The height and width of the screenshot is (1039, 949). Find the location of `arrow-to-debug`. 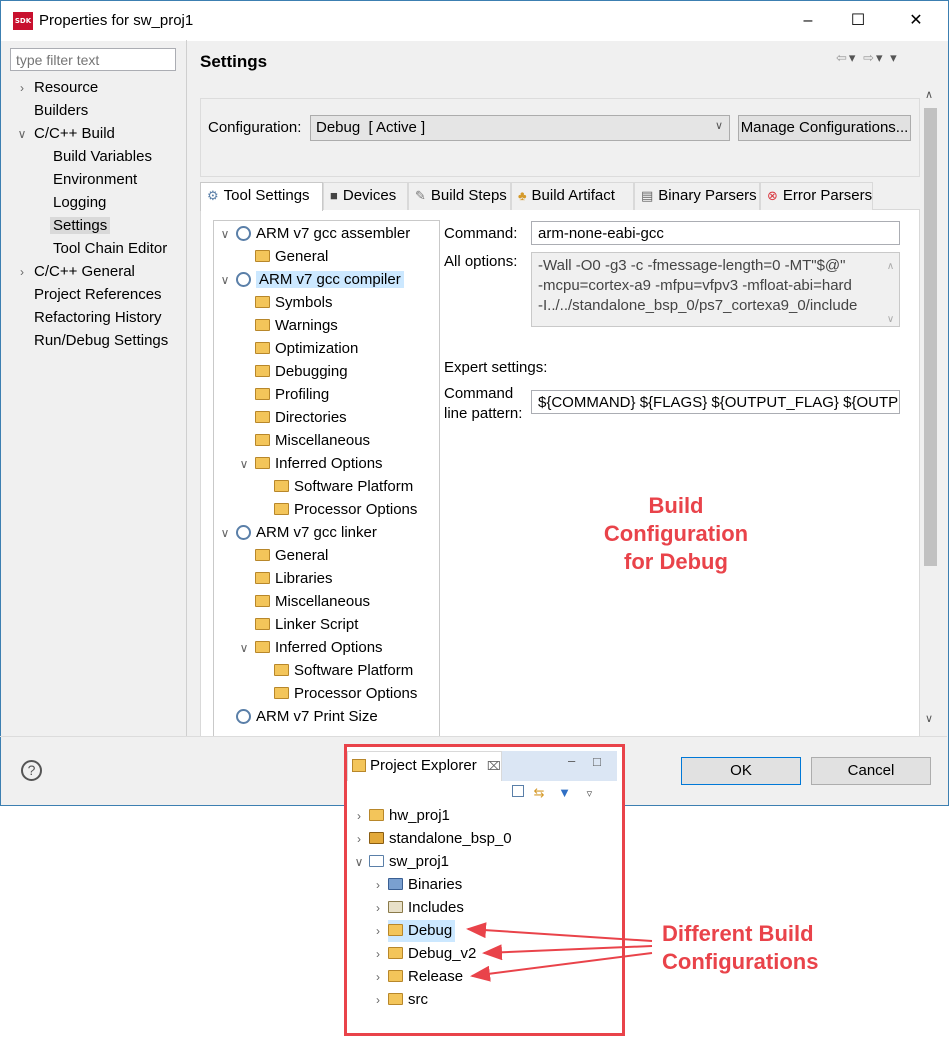

arrow-to-debug is located at coordinates (559, 932).